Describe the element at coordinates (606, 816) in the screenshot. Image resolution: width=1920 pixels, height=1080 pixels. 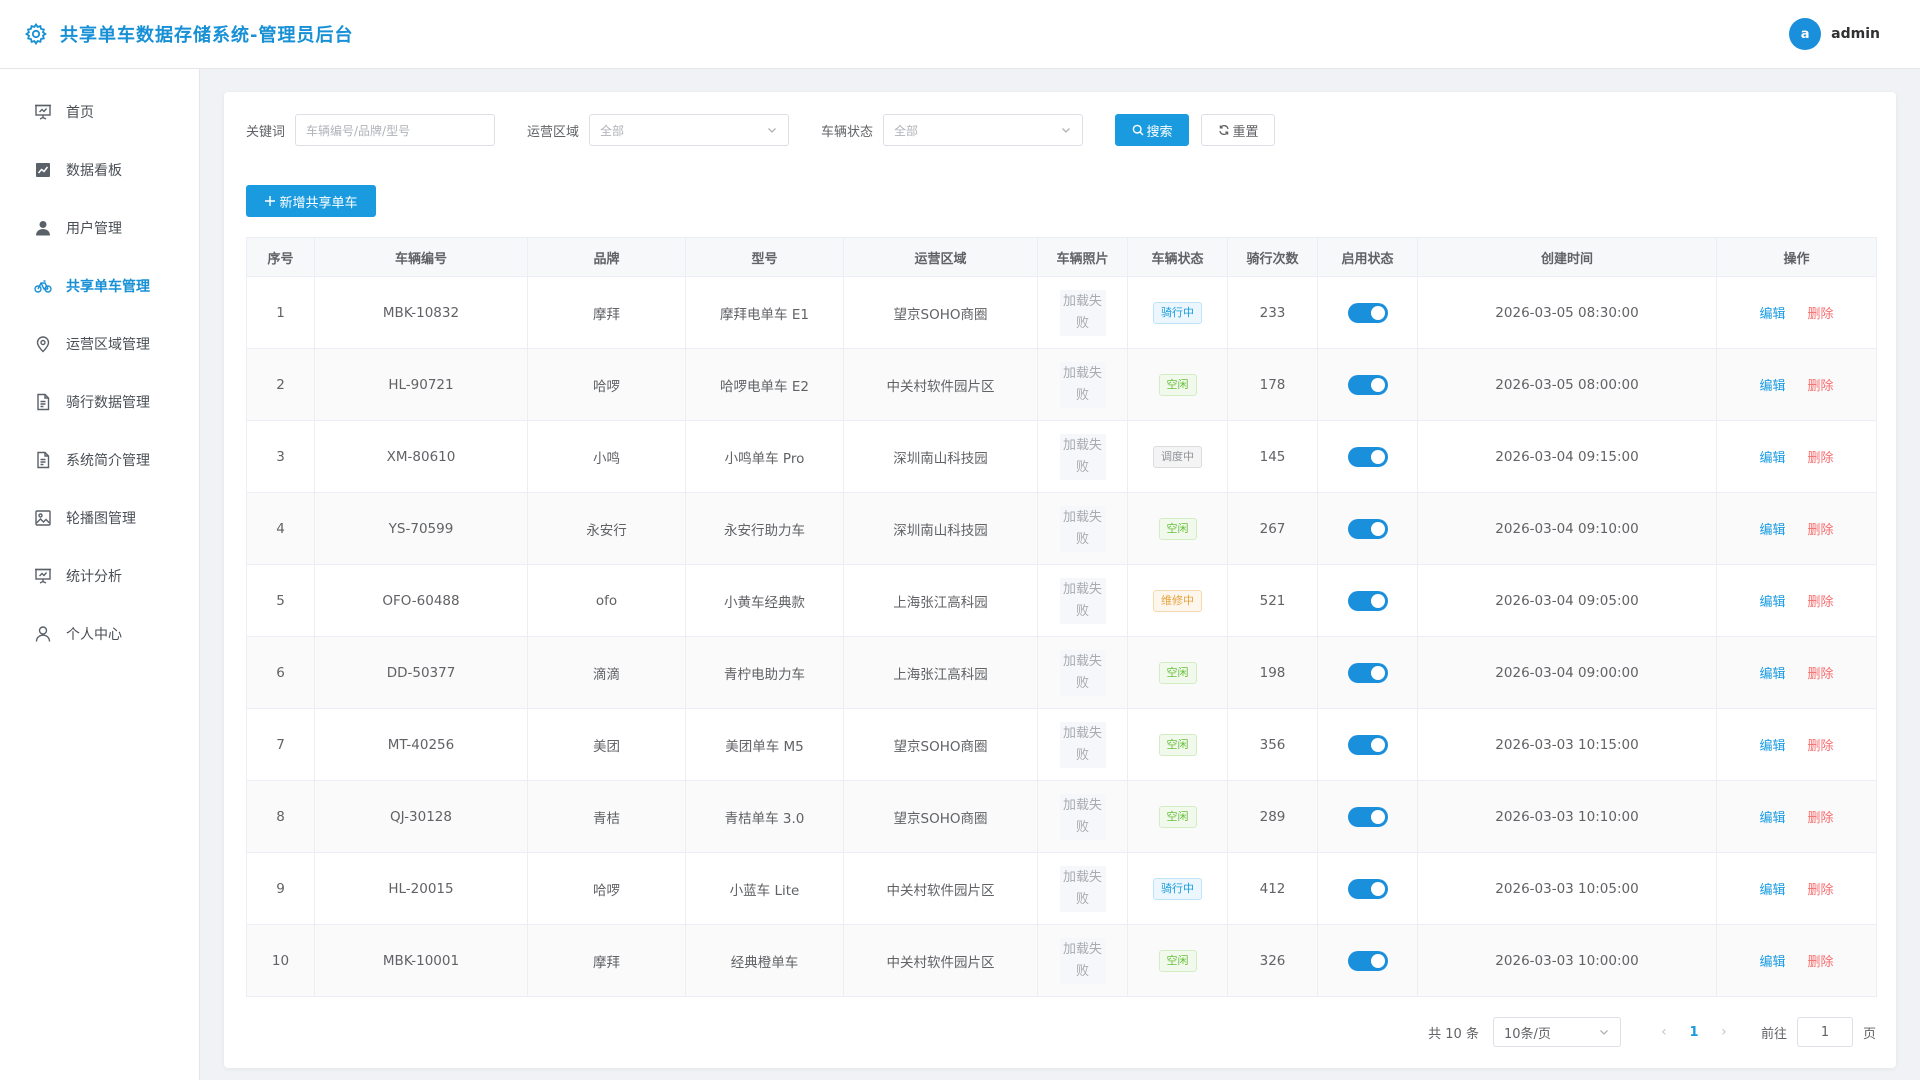
I see `cell-brand: 青桔` at that location.